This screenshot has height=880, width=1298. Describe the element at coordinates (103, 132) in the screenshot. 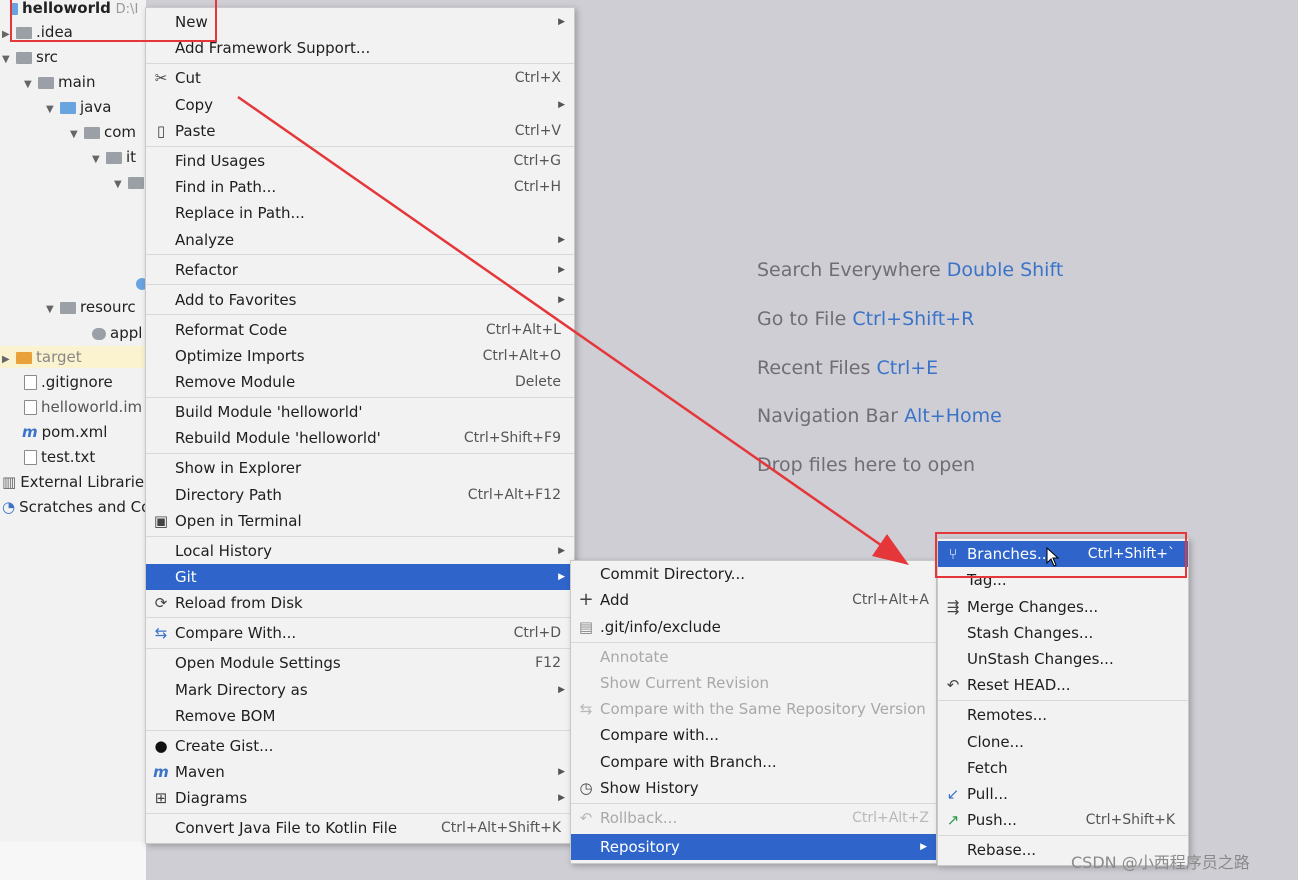

I see `tree-item-com: ▼ com` at that location.